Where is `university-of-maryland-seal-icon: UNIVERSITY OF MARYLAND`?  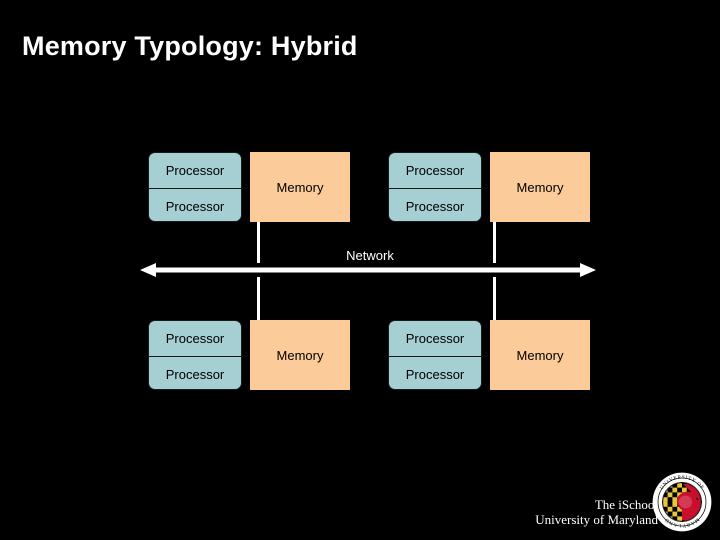 university-of-maryland-seal-icon: UNIVERSITY OF MARYLAND is located at coordinates (682, 502).